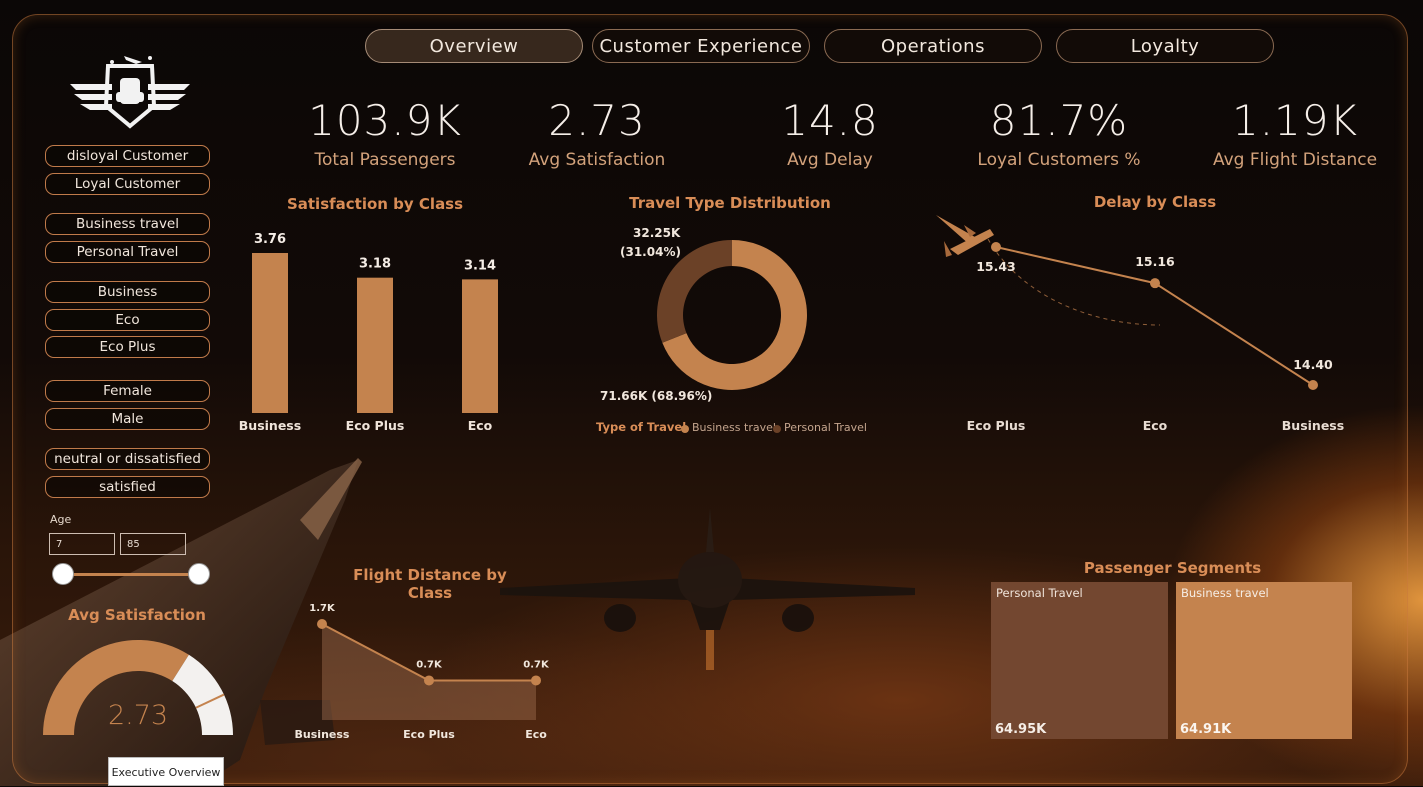 This screenshot has width=1423, height=787. What do you see at coordinates (138, 693) in the screenshot?
I see `avg-satisfaction-gauge` at bounding box center [138, 693].